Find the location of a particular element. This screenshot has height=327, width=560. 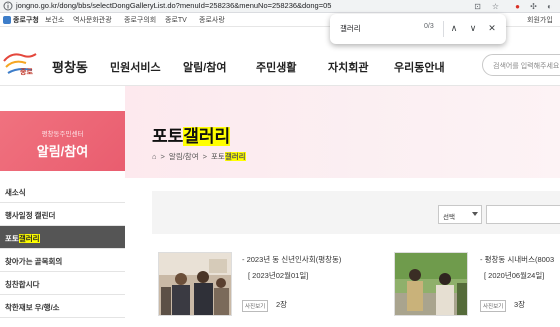

sidebar-header: 평창동주민센터 알림/참여 is located at coordinates (62, 141).